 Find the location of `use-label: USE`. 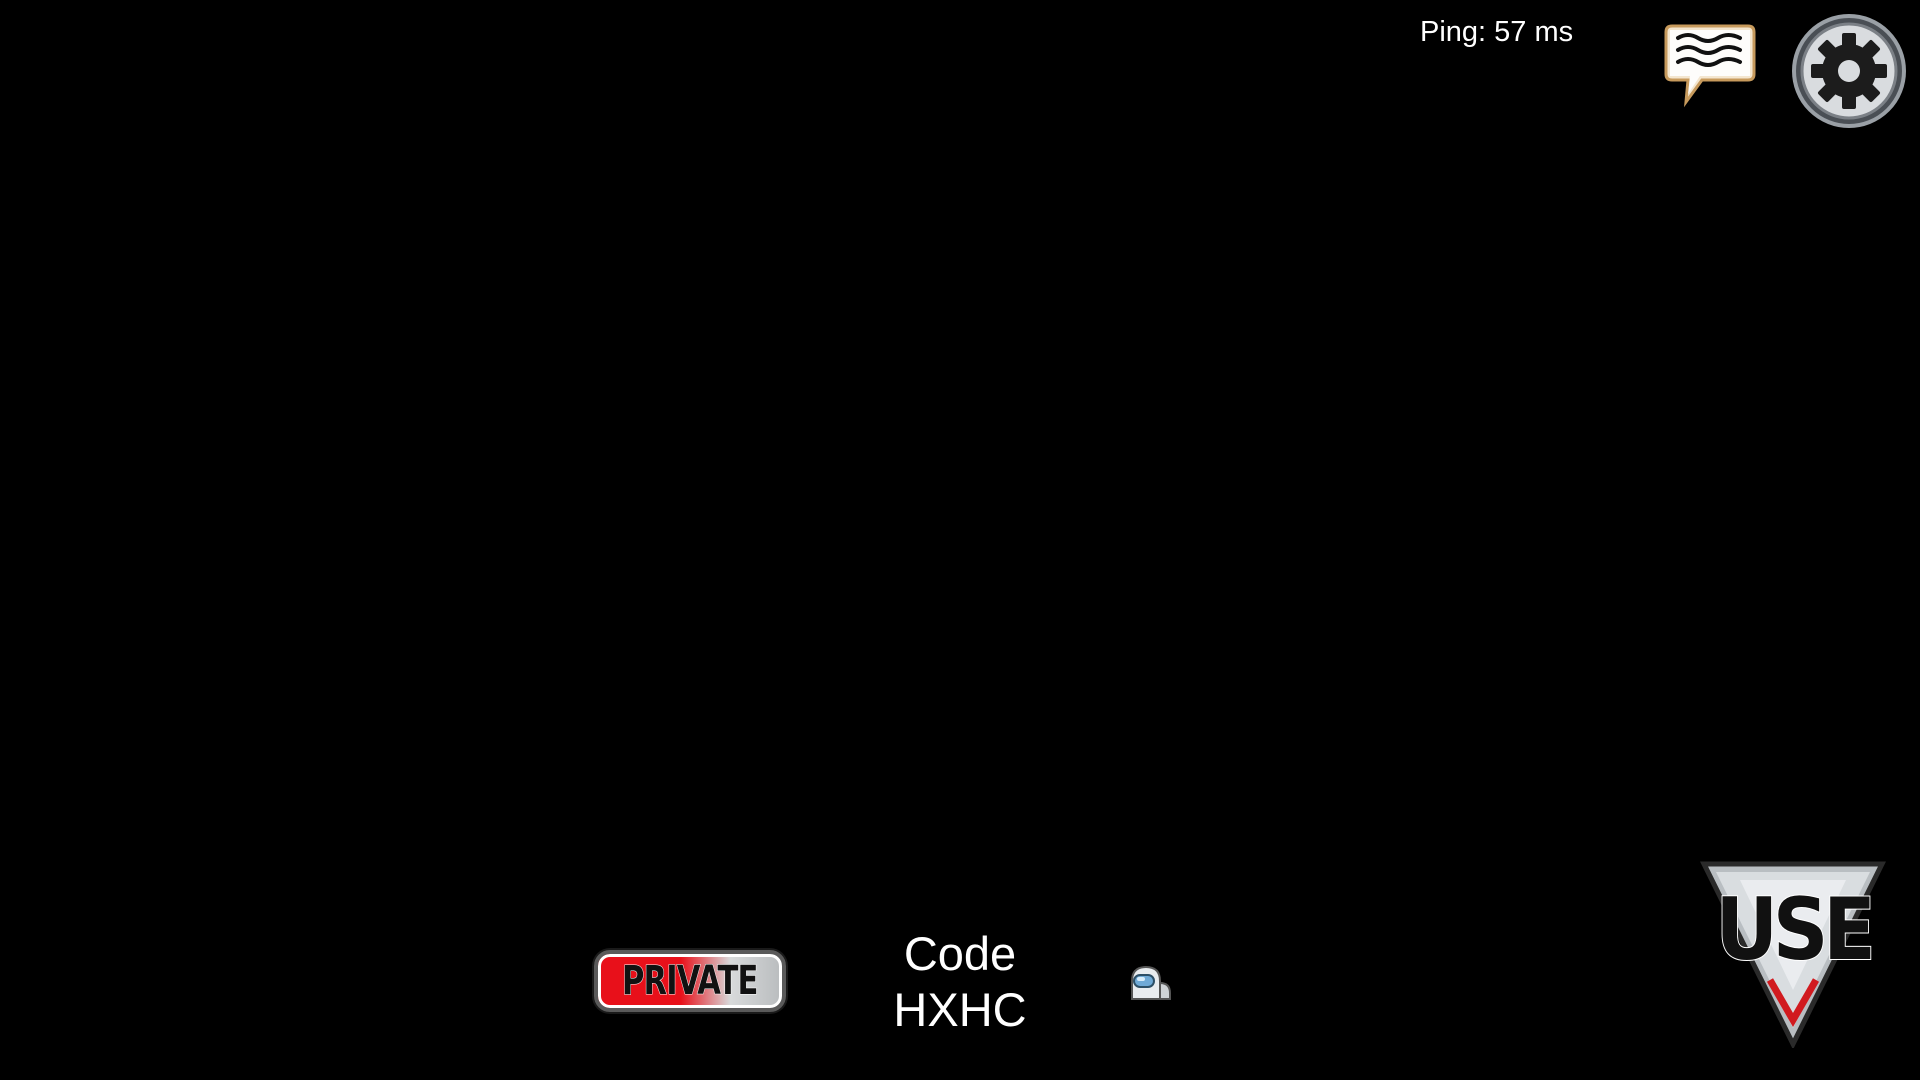

use-label: USE is located at coordinates (1795, 930).